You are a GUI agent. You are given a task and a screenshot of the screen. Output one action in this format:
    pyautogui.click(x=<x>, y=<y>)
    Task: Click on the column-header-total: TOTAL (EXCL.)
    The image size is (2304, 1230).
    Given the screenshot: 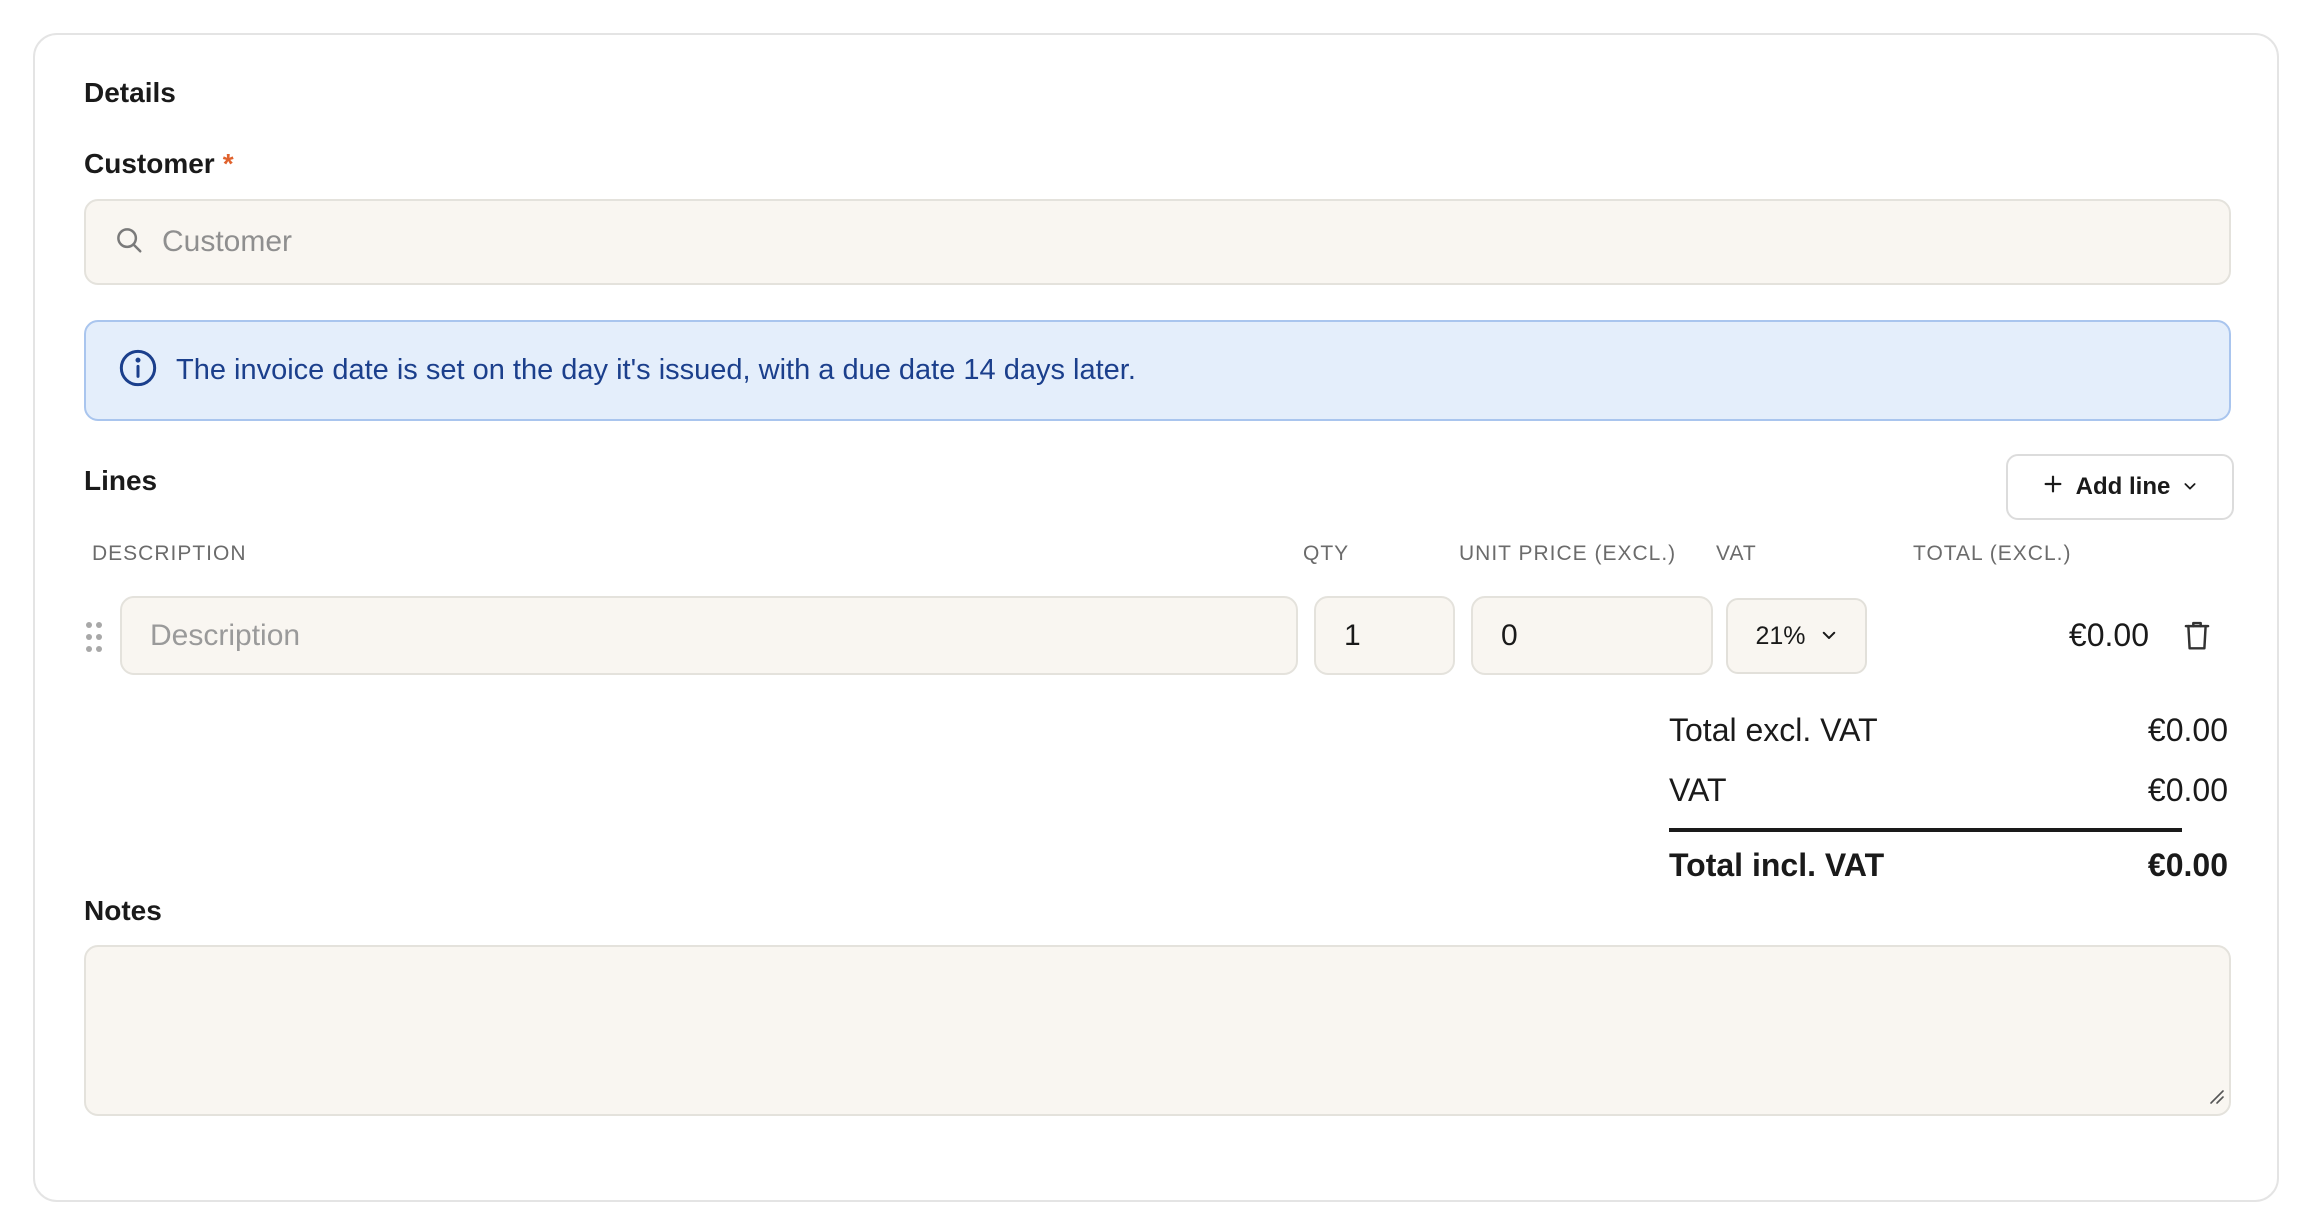 What is the action you would take?
    pyautogui.click(x=1992, y=553)
    